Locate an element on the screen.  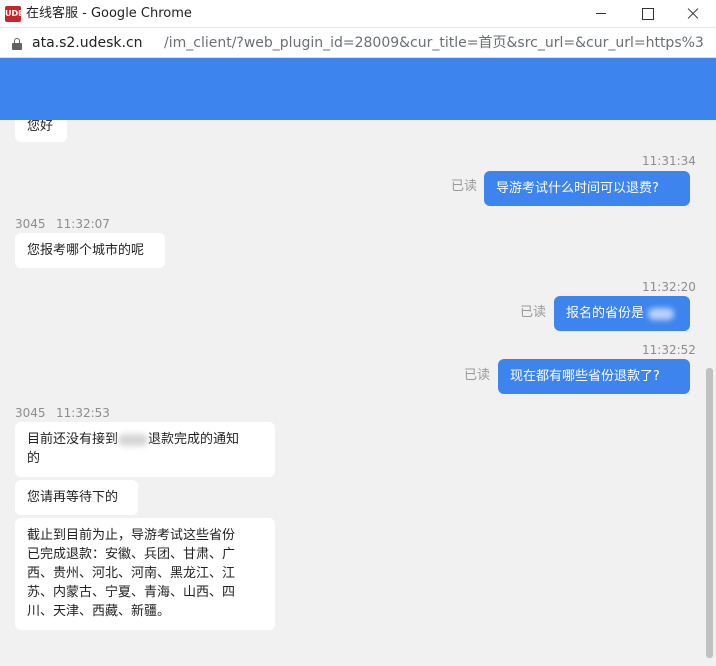
user-message-bubble: 报名的省份是 is located at coordinates (622, 313).